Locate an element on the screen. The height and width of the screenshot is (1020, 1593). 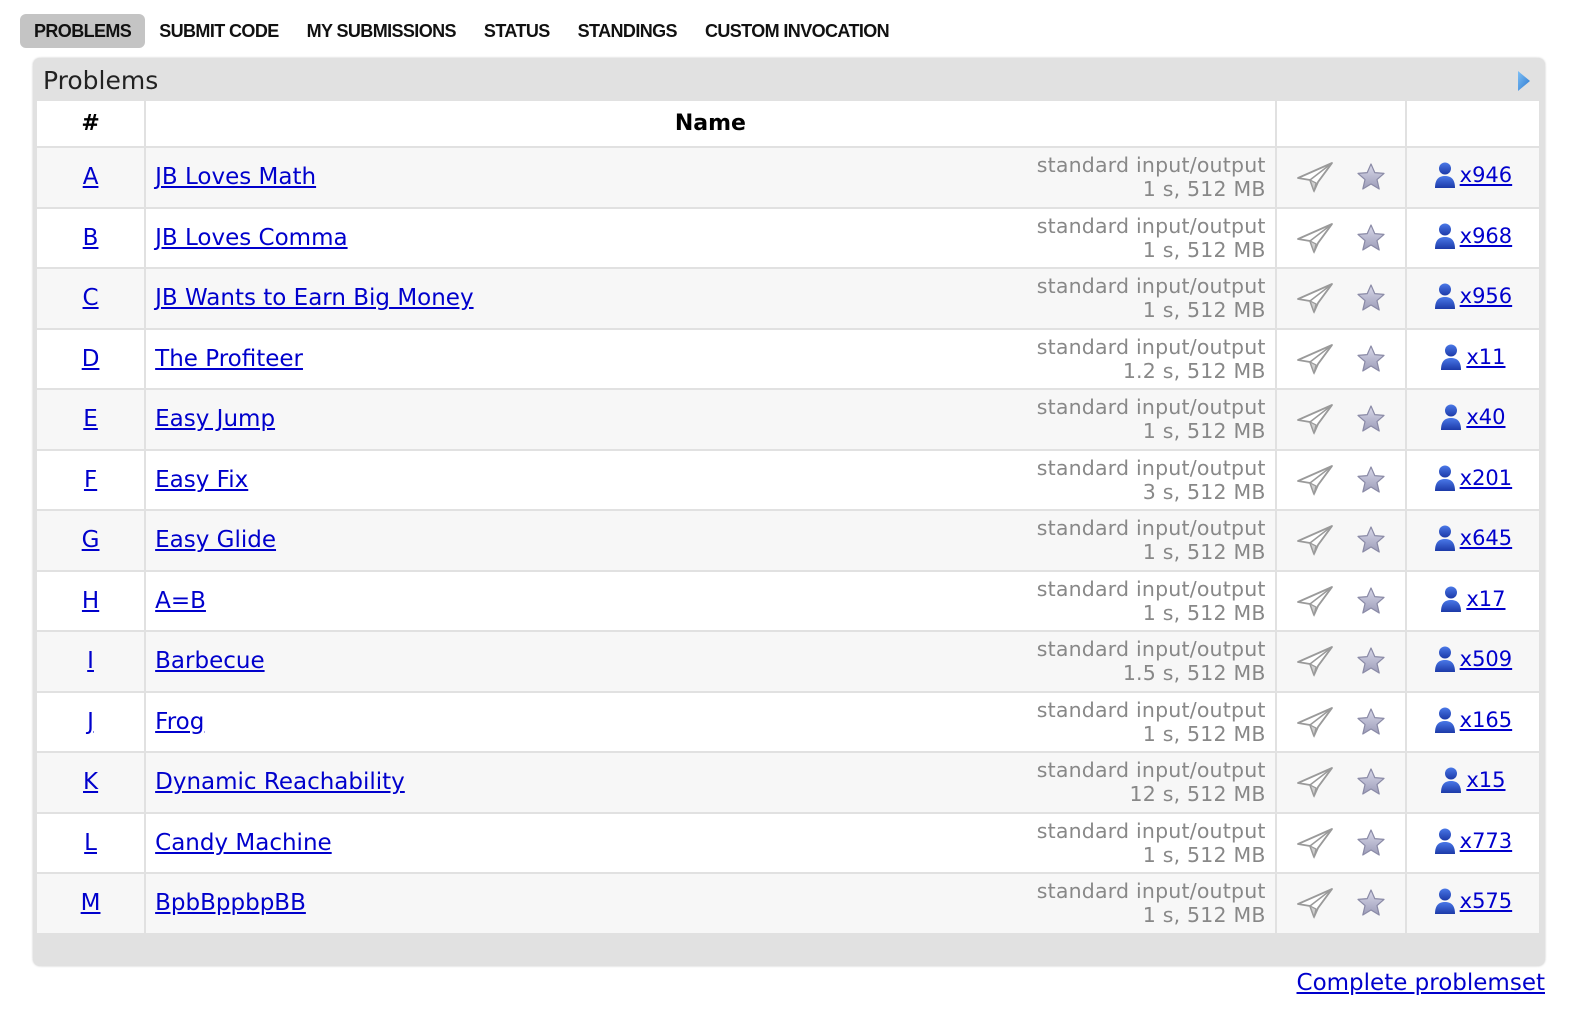
problem-actions-cell is located at coordinates (1341, 843).